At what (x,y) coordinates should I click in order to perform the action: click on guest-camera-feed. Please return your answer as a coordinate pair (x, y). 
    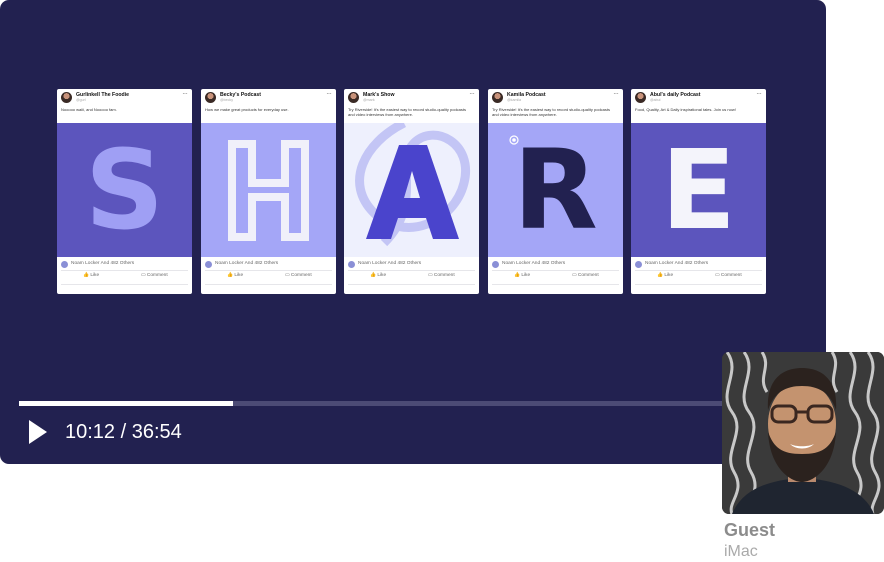
    Looking at the image, I should click on (803, 433).